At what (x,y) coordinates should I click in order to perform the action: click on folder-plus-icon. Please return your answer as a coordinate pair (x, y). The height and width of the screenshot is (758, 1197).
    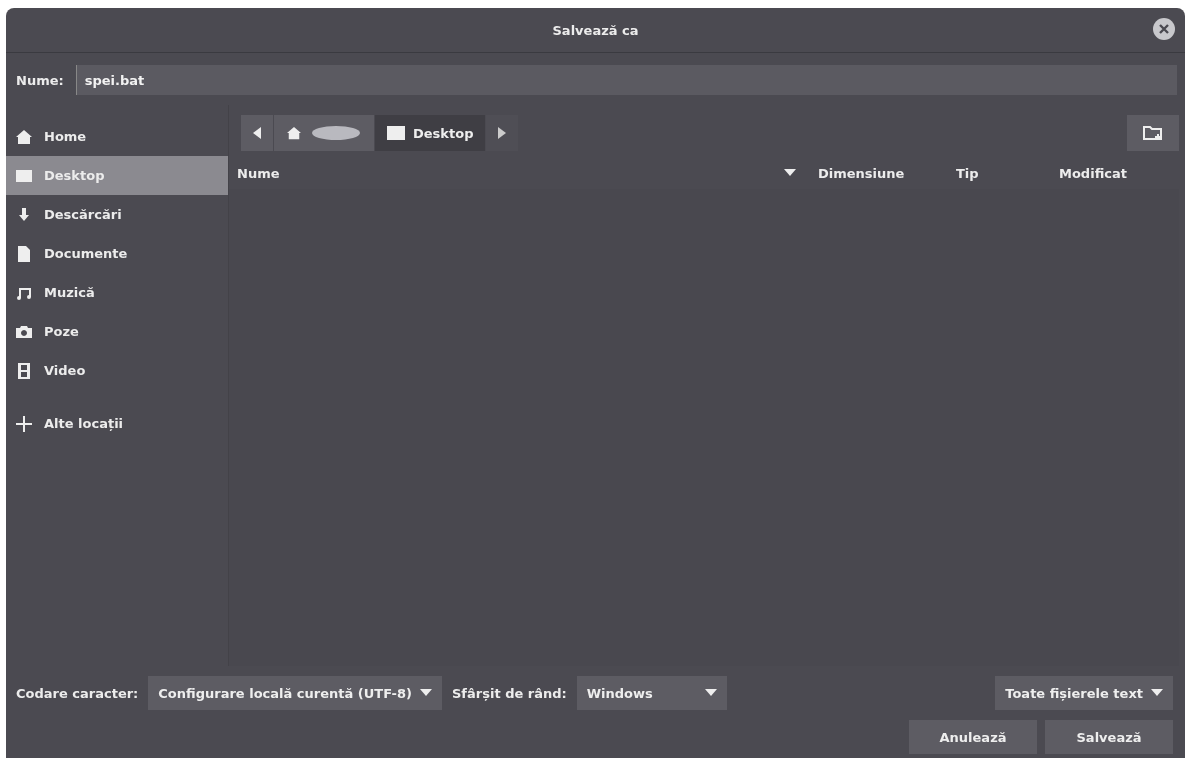
    Looking at the image, I should click on (1153, 133).